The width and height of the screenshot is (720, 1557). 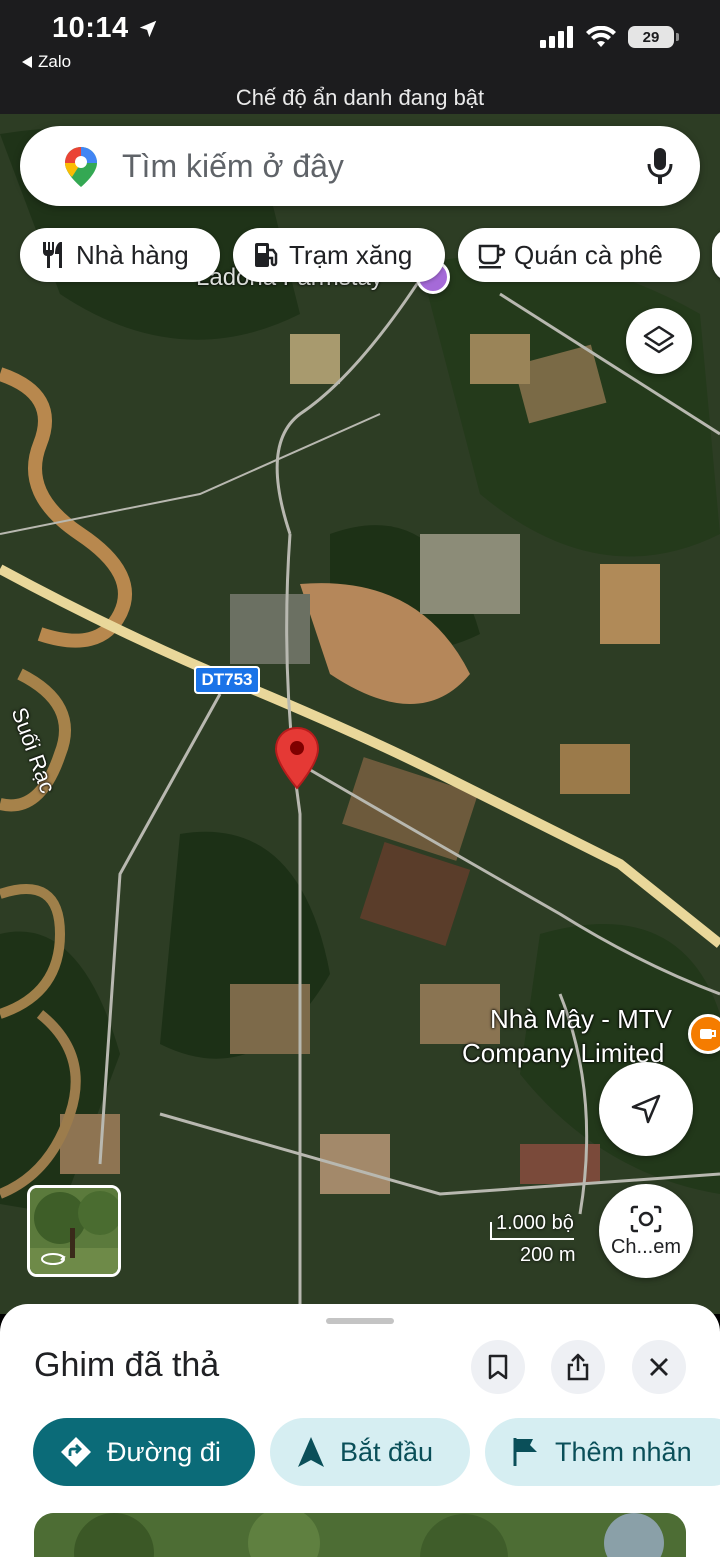 What do you see at coordinates (266, 255) in the screenshot?
I see `gas-station-icon` at bounding box center [266, 255].